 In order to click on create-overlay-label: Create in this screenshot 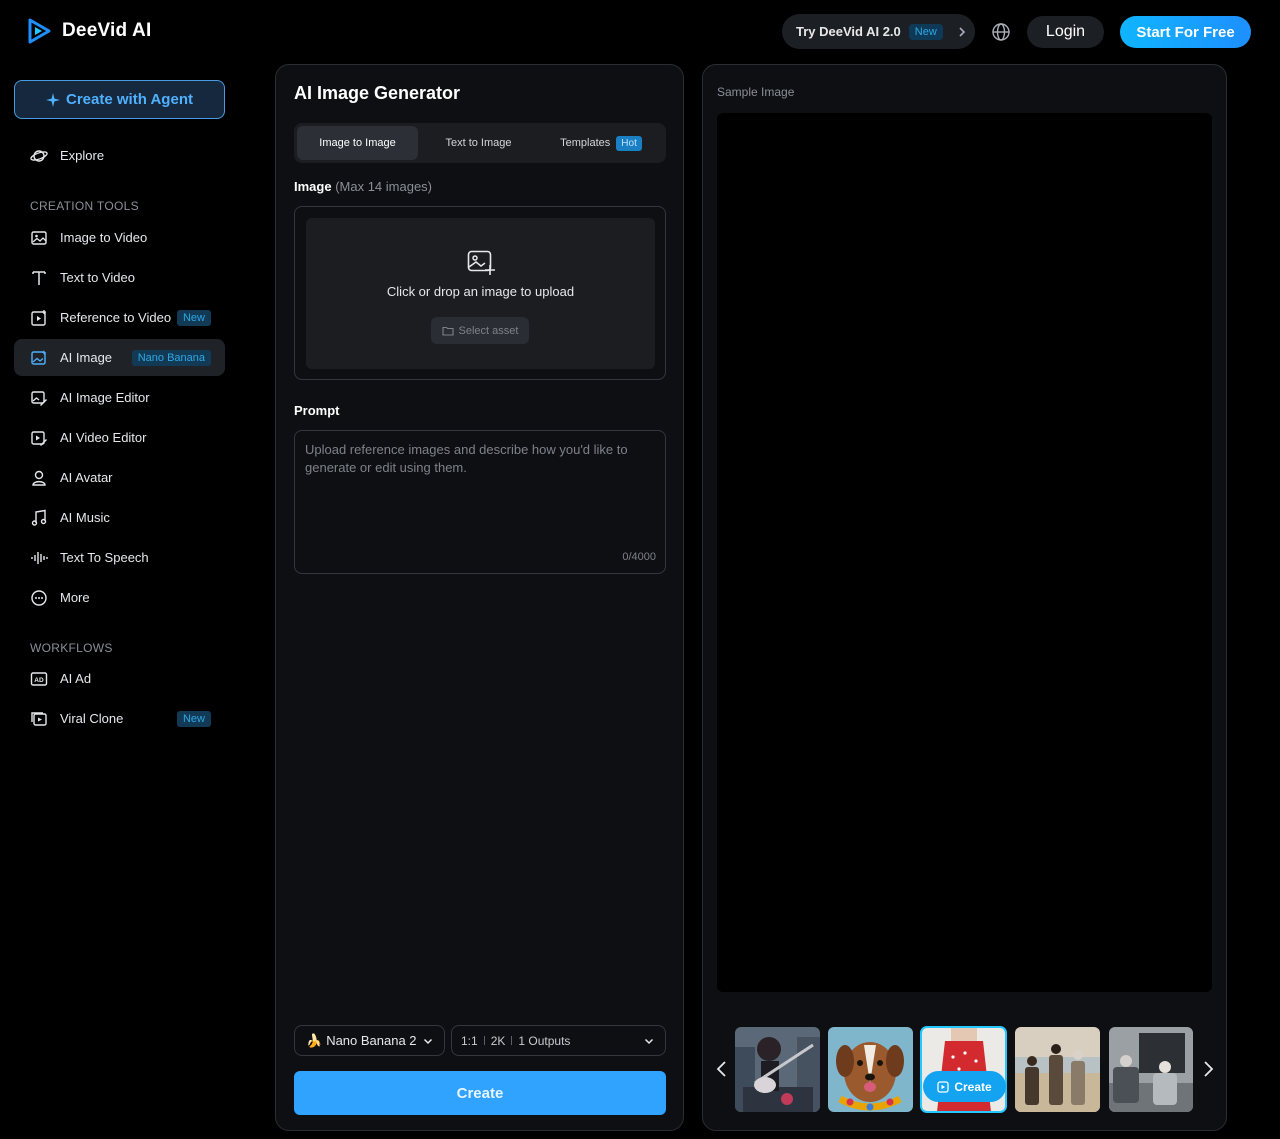, I will do `click(973, 1086)`.